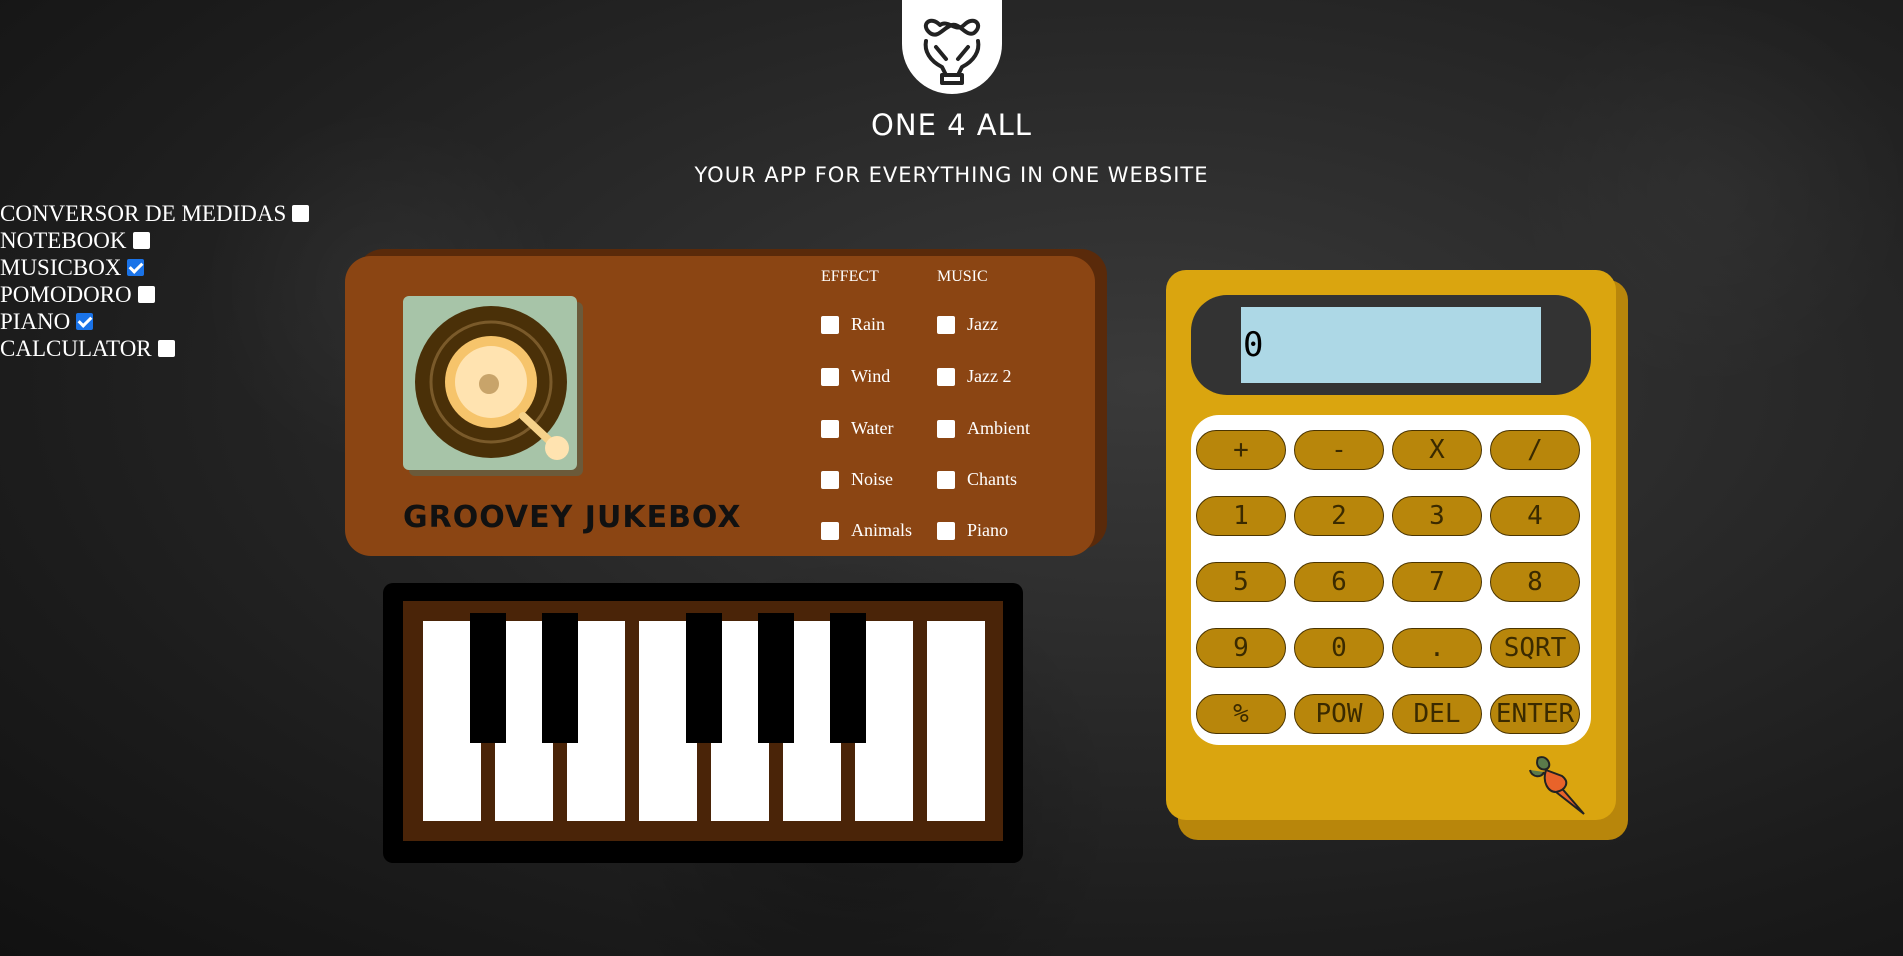 This screenshot has height=956, width=1903. I want to click on calc-key-1: 1, so click(1241, 516).